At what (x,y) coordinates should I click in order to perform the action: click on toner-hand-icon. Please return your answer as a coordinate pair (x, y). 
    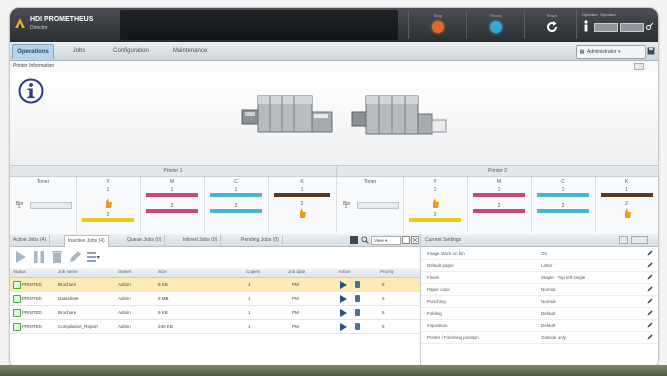
    Looking at the image, I should click on (628, 213).